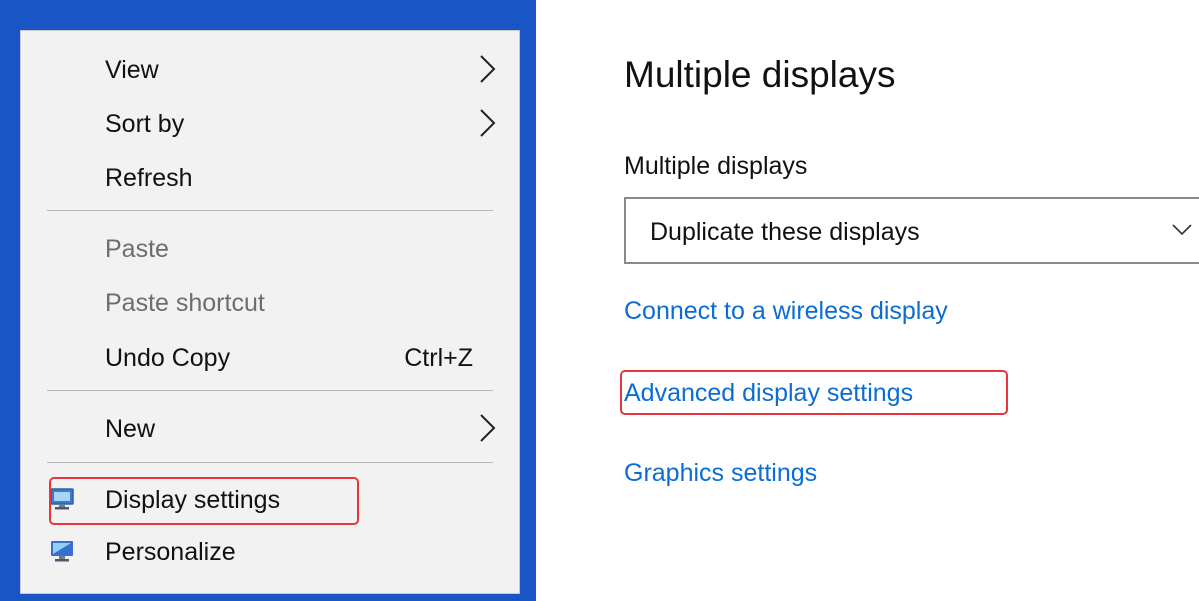  I want to click on menu-item-label: Sort by, so click(145, 124).